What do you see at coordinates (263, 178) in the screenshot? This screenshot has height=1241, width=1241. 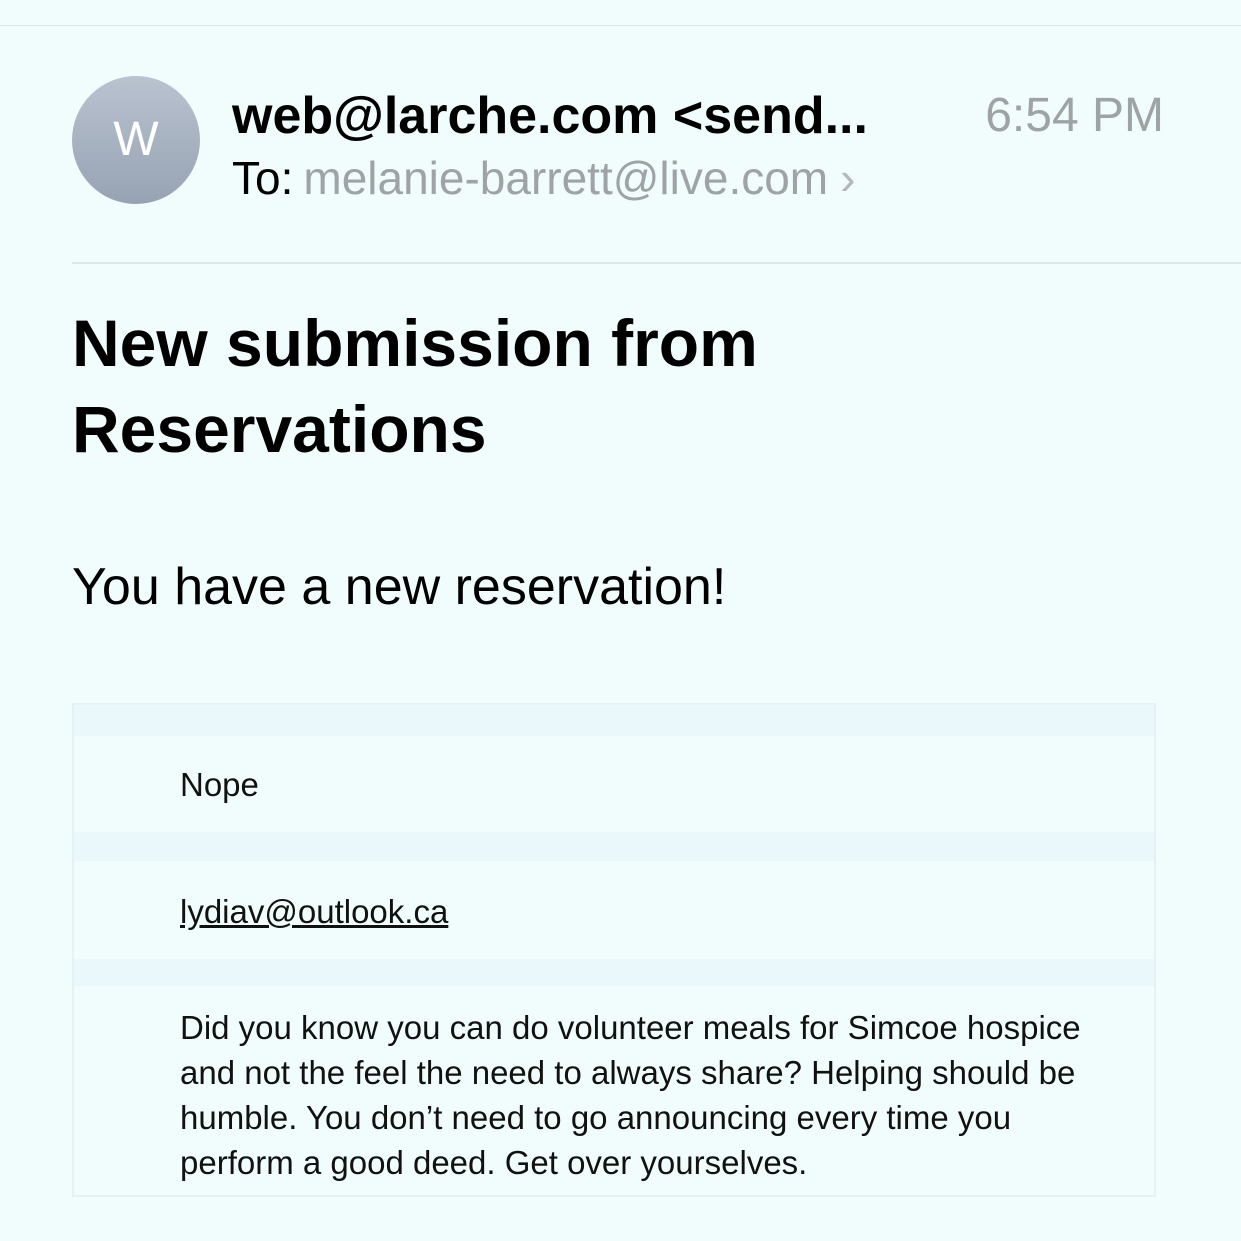 I see `to-label: To:` at bounding box center [263, 178].